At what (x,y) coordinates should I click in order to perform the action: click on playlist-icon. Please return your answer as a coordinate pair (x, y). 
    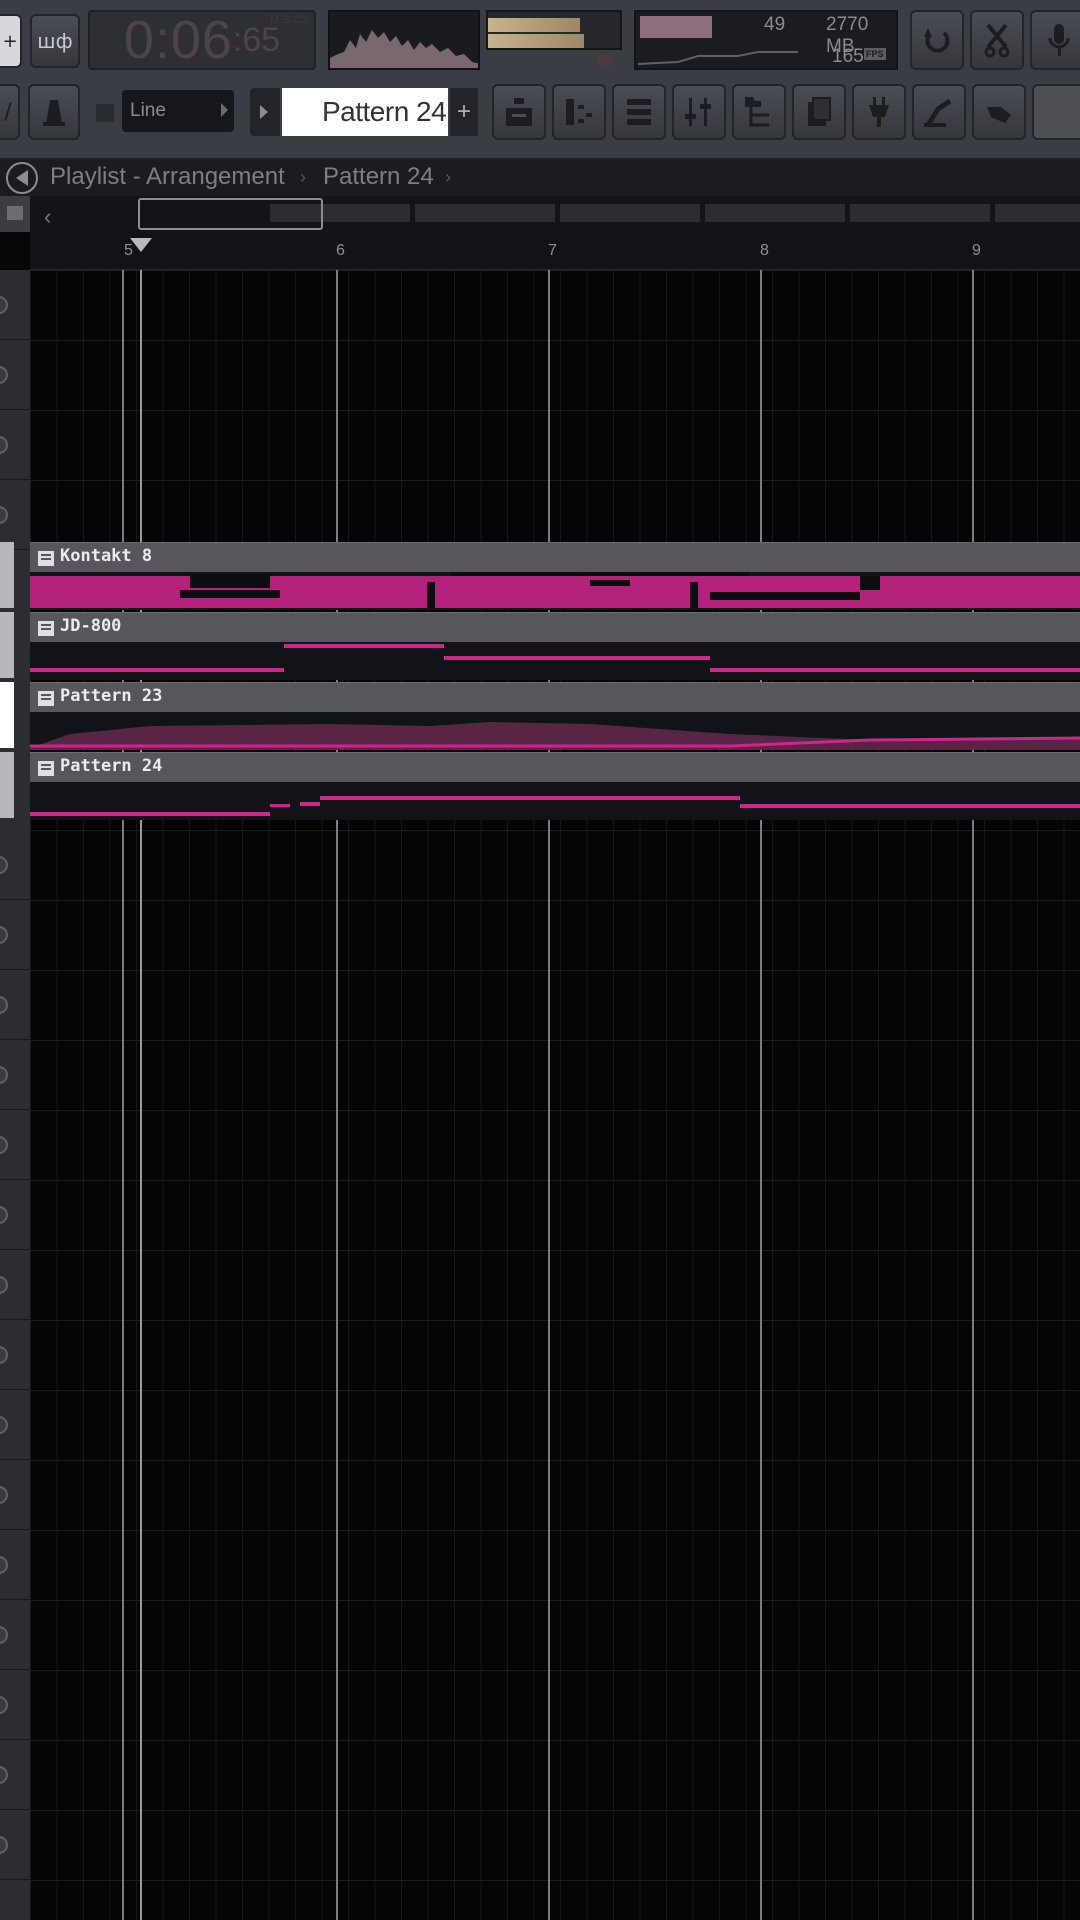
    Looking at the image, I should click on (519, 112).